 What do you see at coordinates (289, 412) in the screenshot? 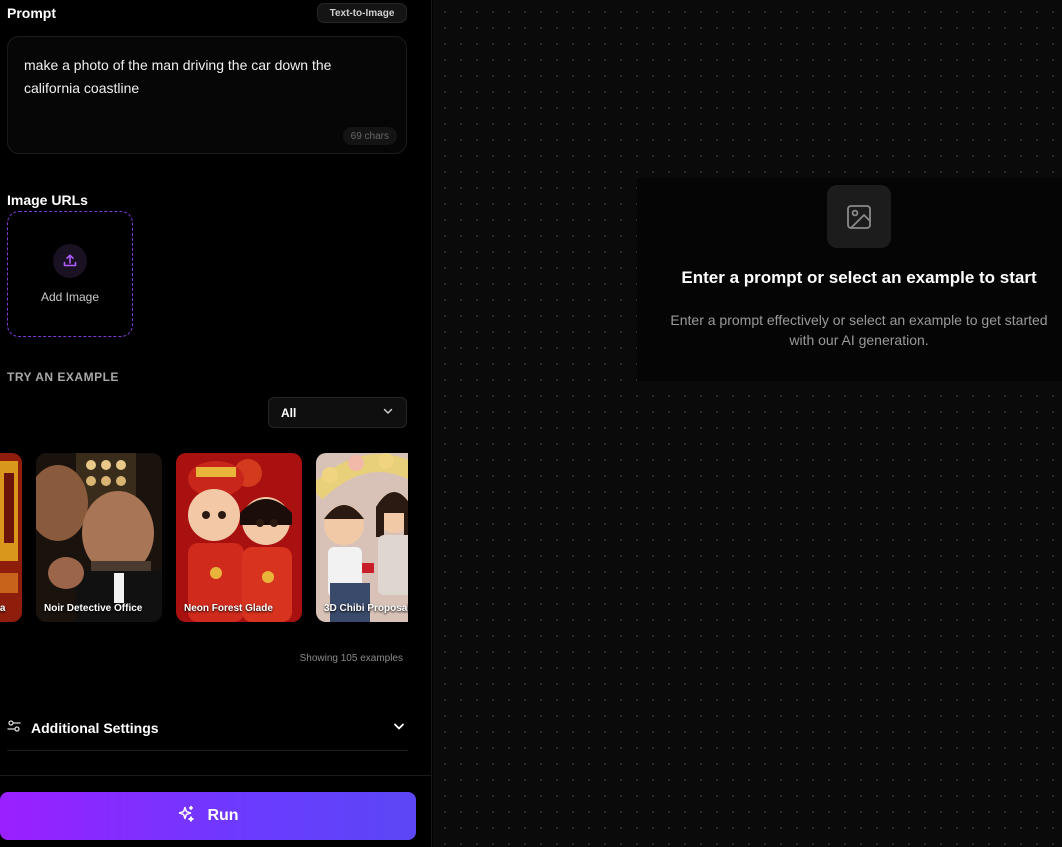
I see `filter-value: All` at bounding box center [289, 412].